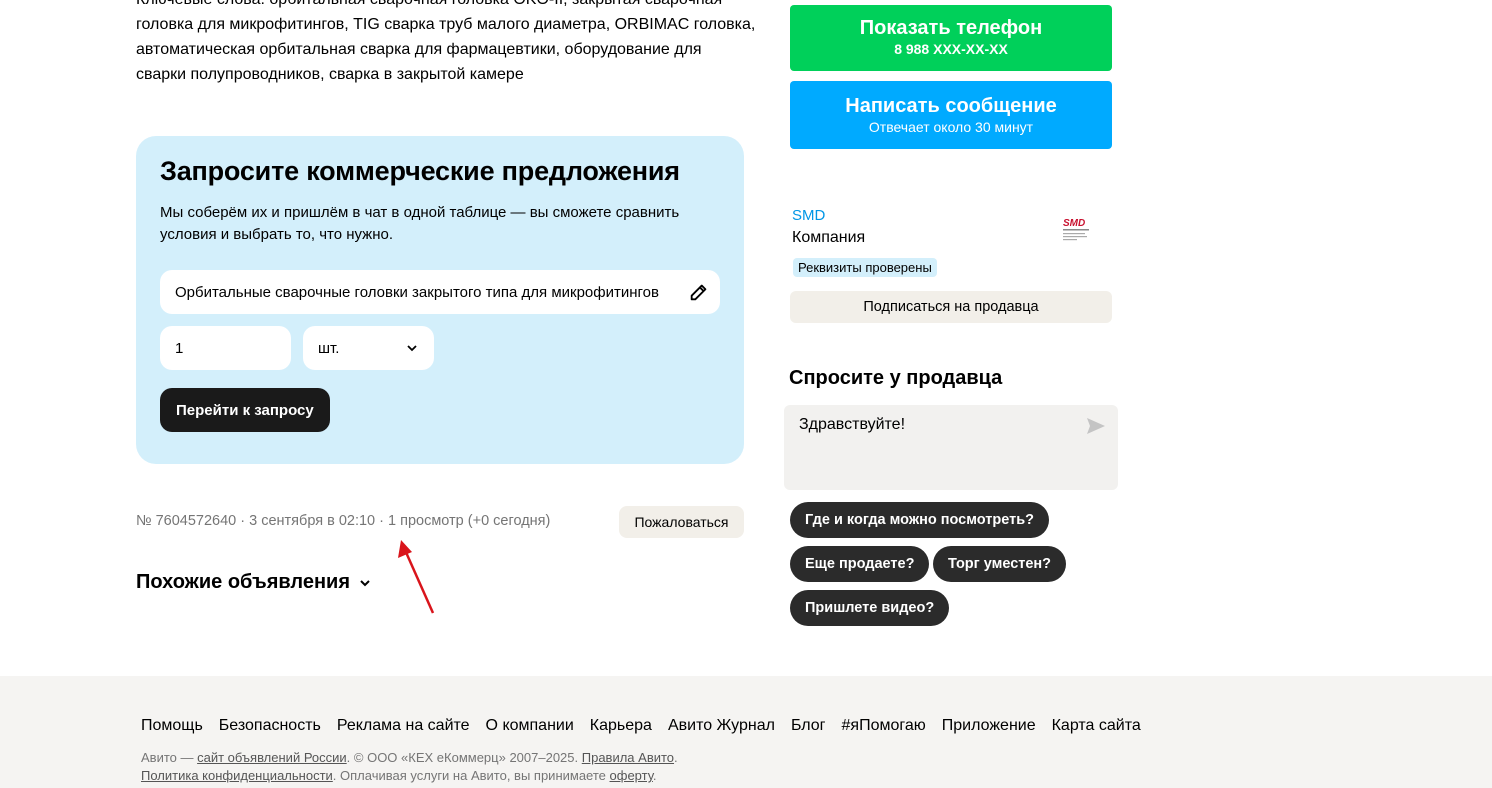  What do you see at coordinates (951, 28) in the screenshot?
I see `show-phone-label: Показать телефон` at bounding box center [951, 28].